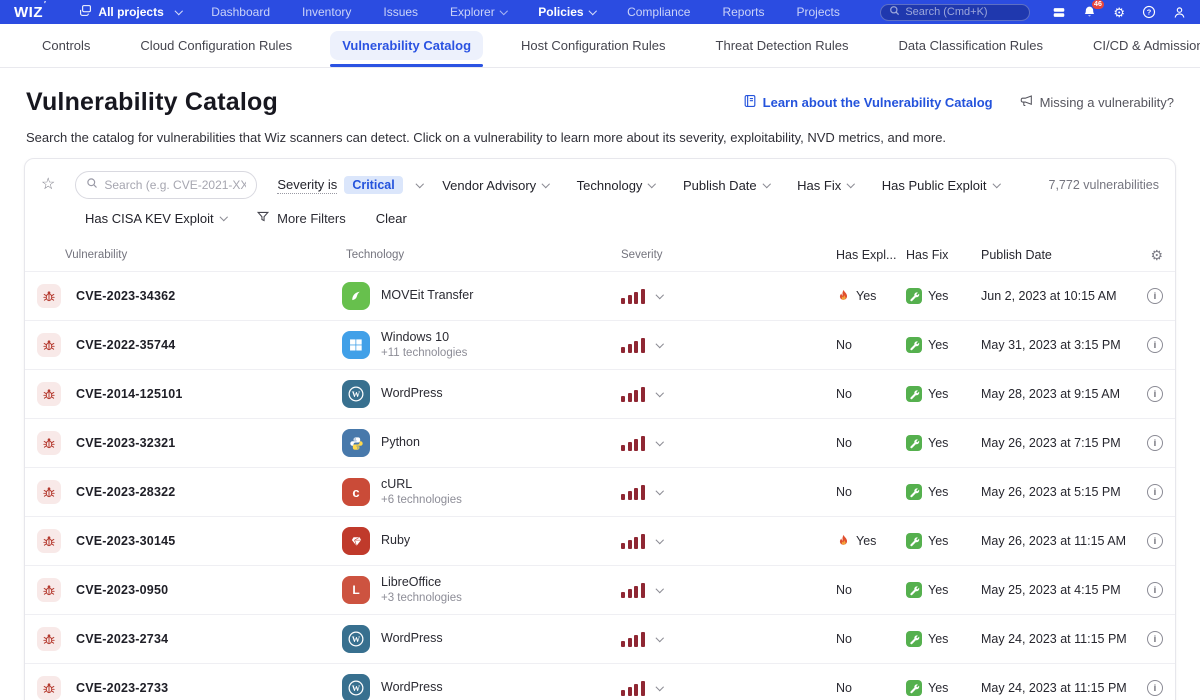  Describe the element at coordinates (175, 185) in the screenshot. I see `catalog-search-input` at that location.